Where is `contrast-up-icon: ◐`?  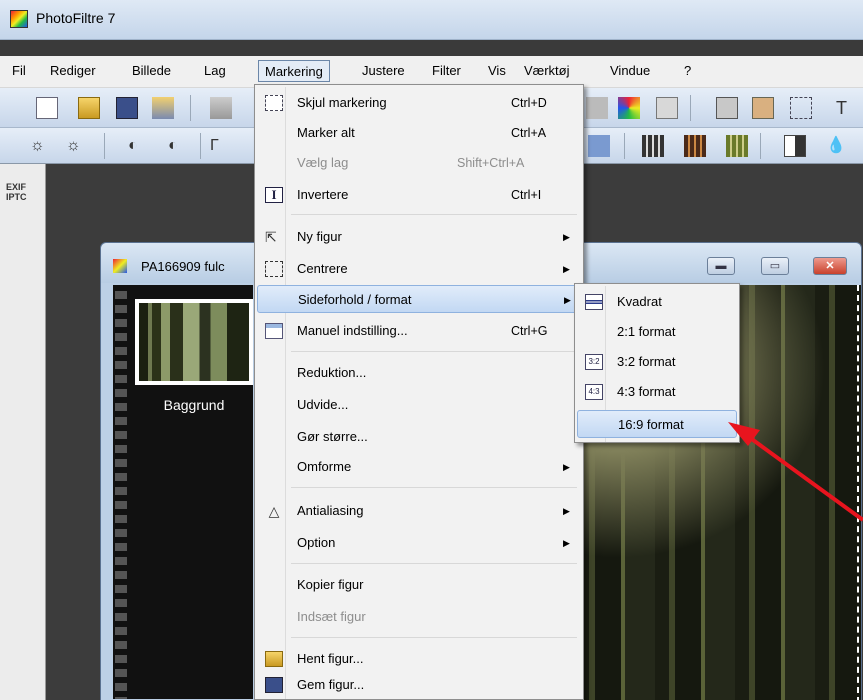 contrast-up-icon: ◐ is located at coordinates (179, 146).